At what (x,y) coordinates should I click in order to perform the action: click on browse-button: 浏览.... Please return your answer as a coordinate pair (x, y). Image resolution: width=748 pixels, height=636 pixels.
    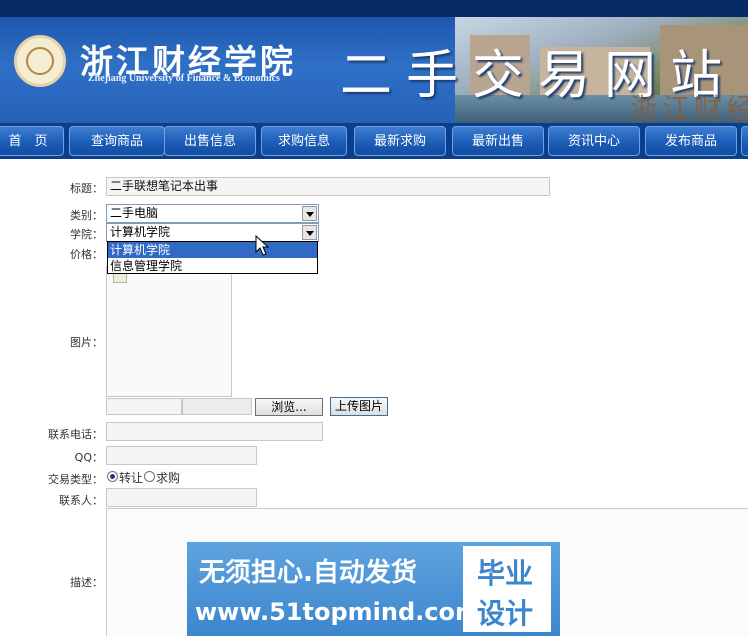
    Looking at the image, I should click on (289, 407).